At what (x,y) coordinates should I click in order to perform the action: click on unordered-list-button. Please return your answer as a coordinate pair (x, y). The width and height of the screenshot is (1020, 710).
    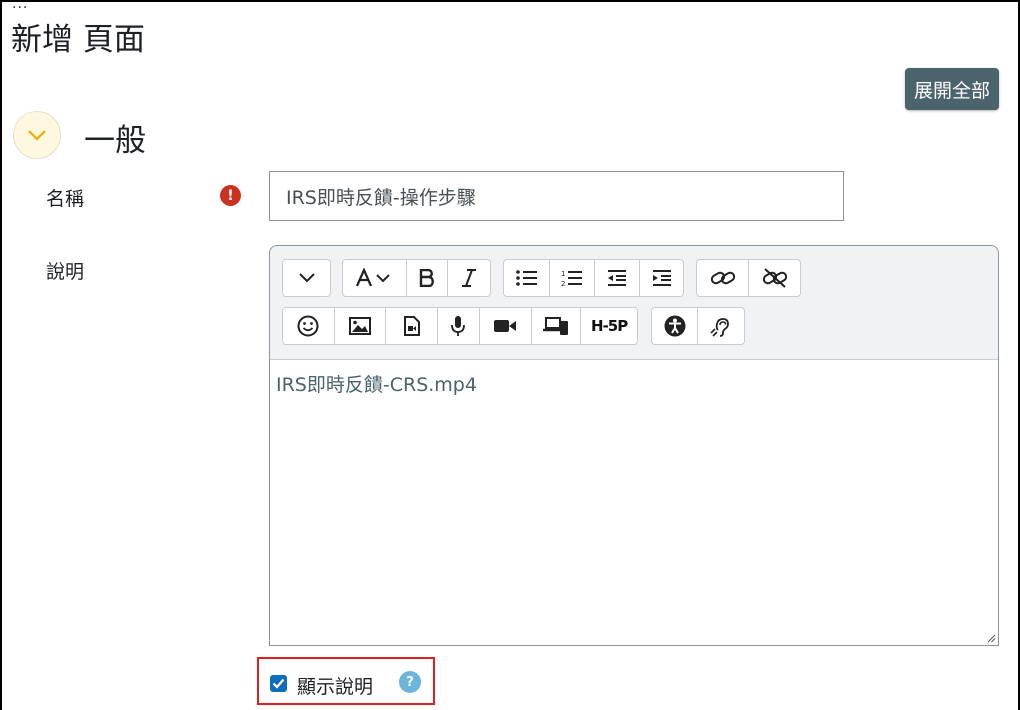
    Looking at the image, I should click on (527, 278).